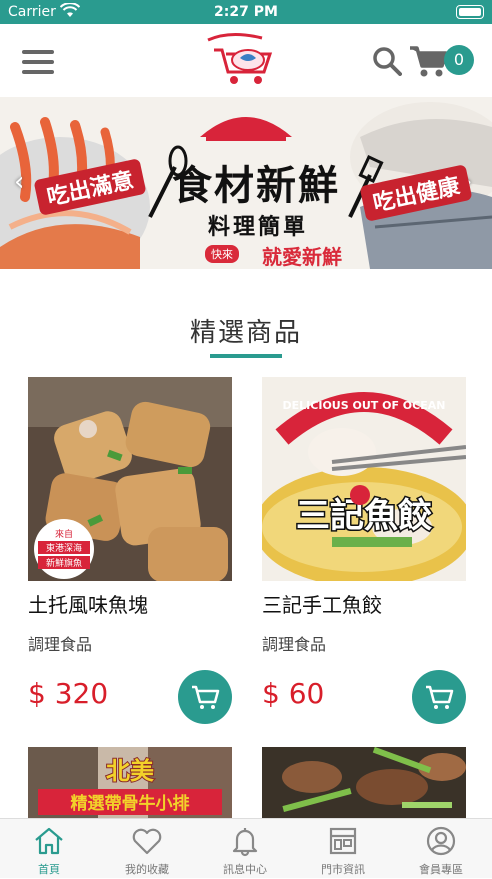 This screenshot has width=492, height=879. I want to click on svg-text: 新鮮旗魚, so click(64, 563).